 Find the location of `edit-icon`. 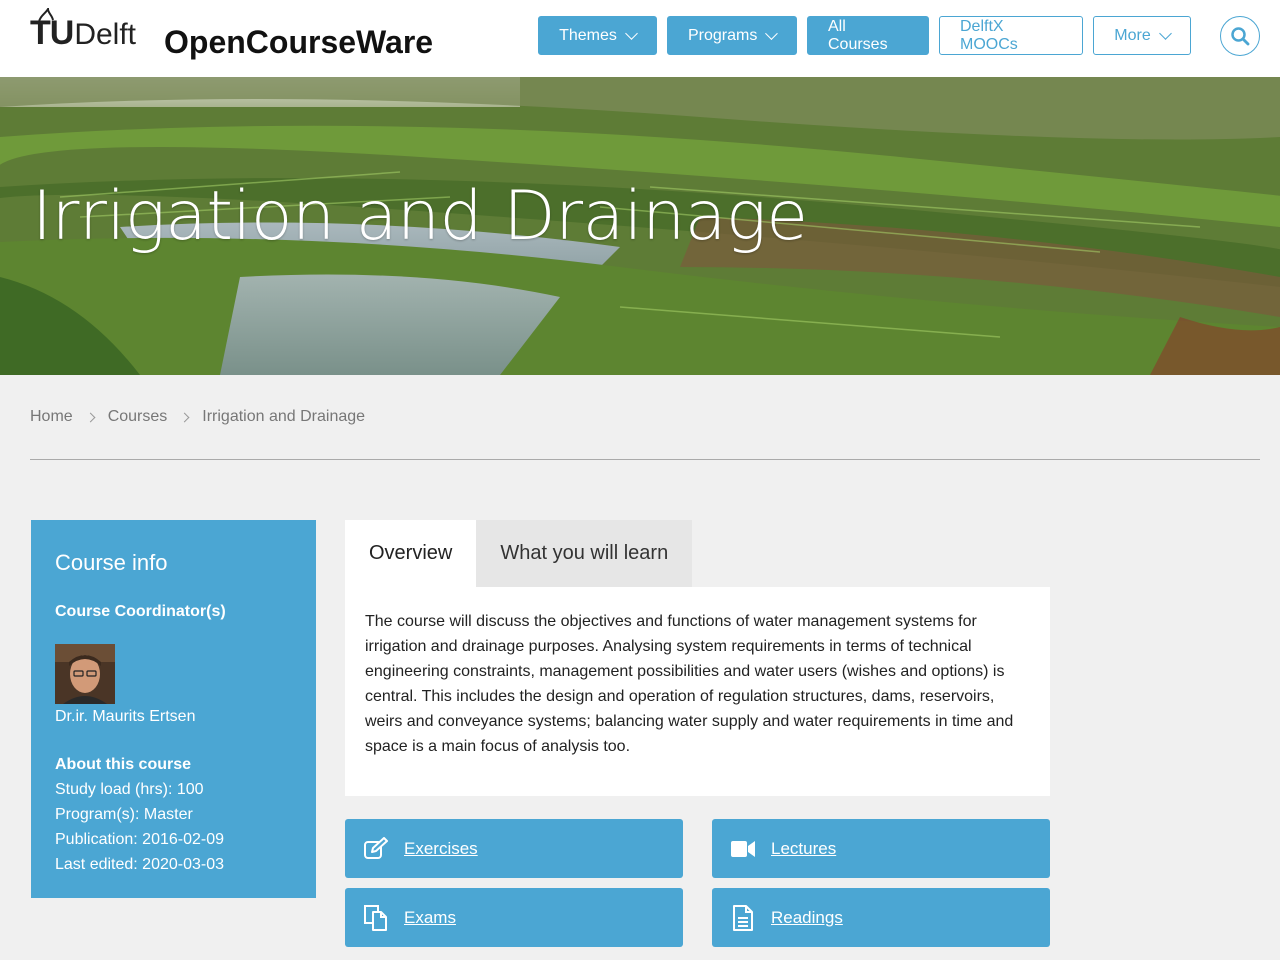

edit-icon is located at coordinates (376, 849).